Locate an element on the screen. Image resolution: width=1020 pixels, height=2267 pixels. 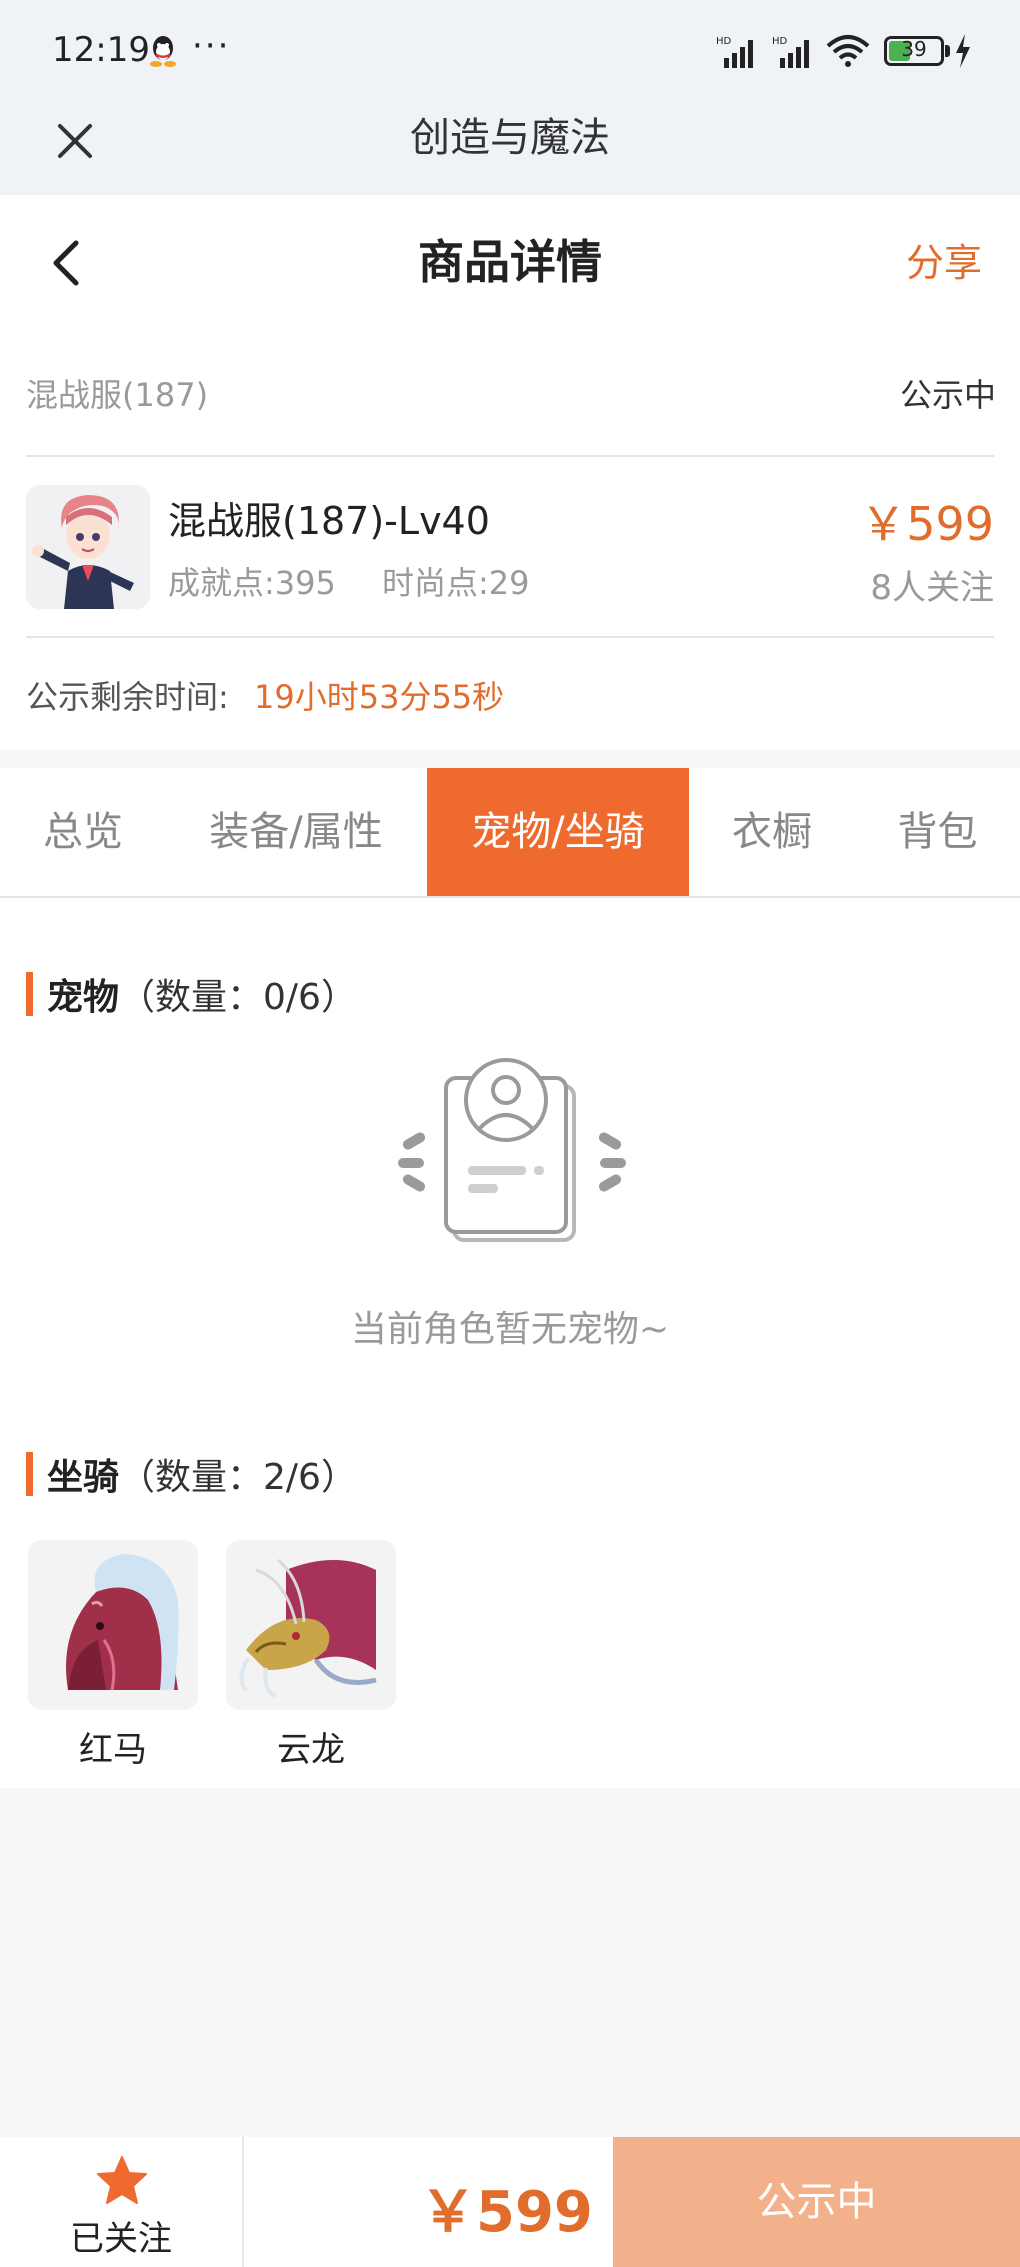
mounts-count: （数量：2/6） is located at coordinates (238, 1477).